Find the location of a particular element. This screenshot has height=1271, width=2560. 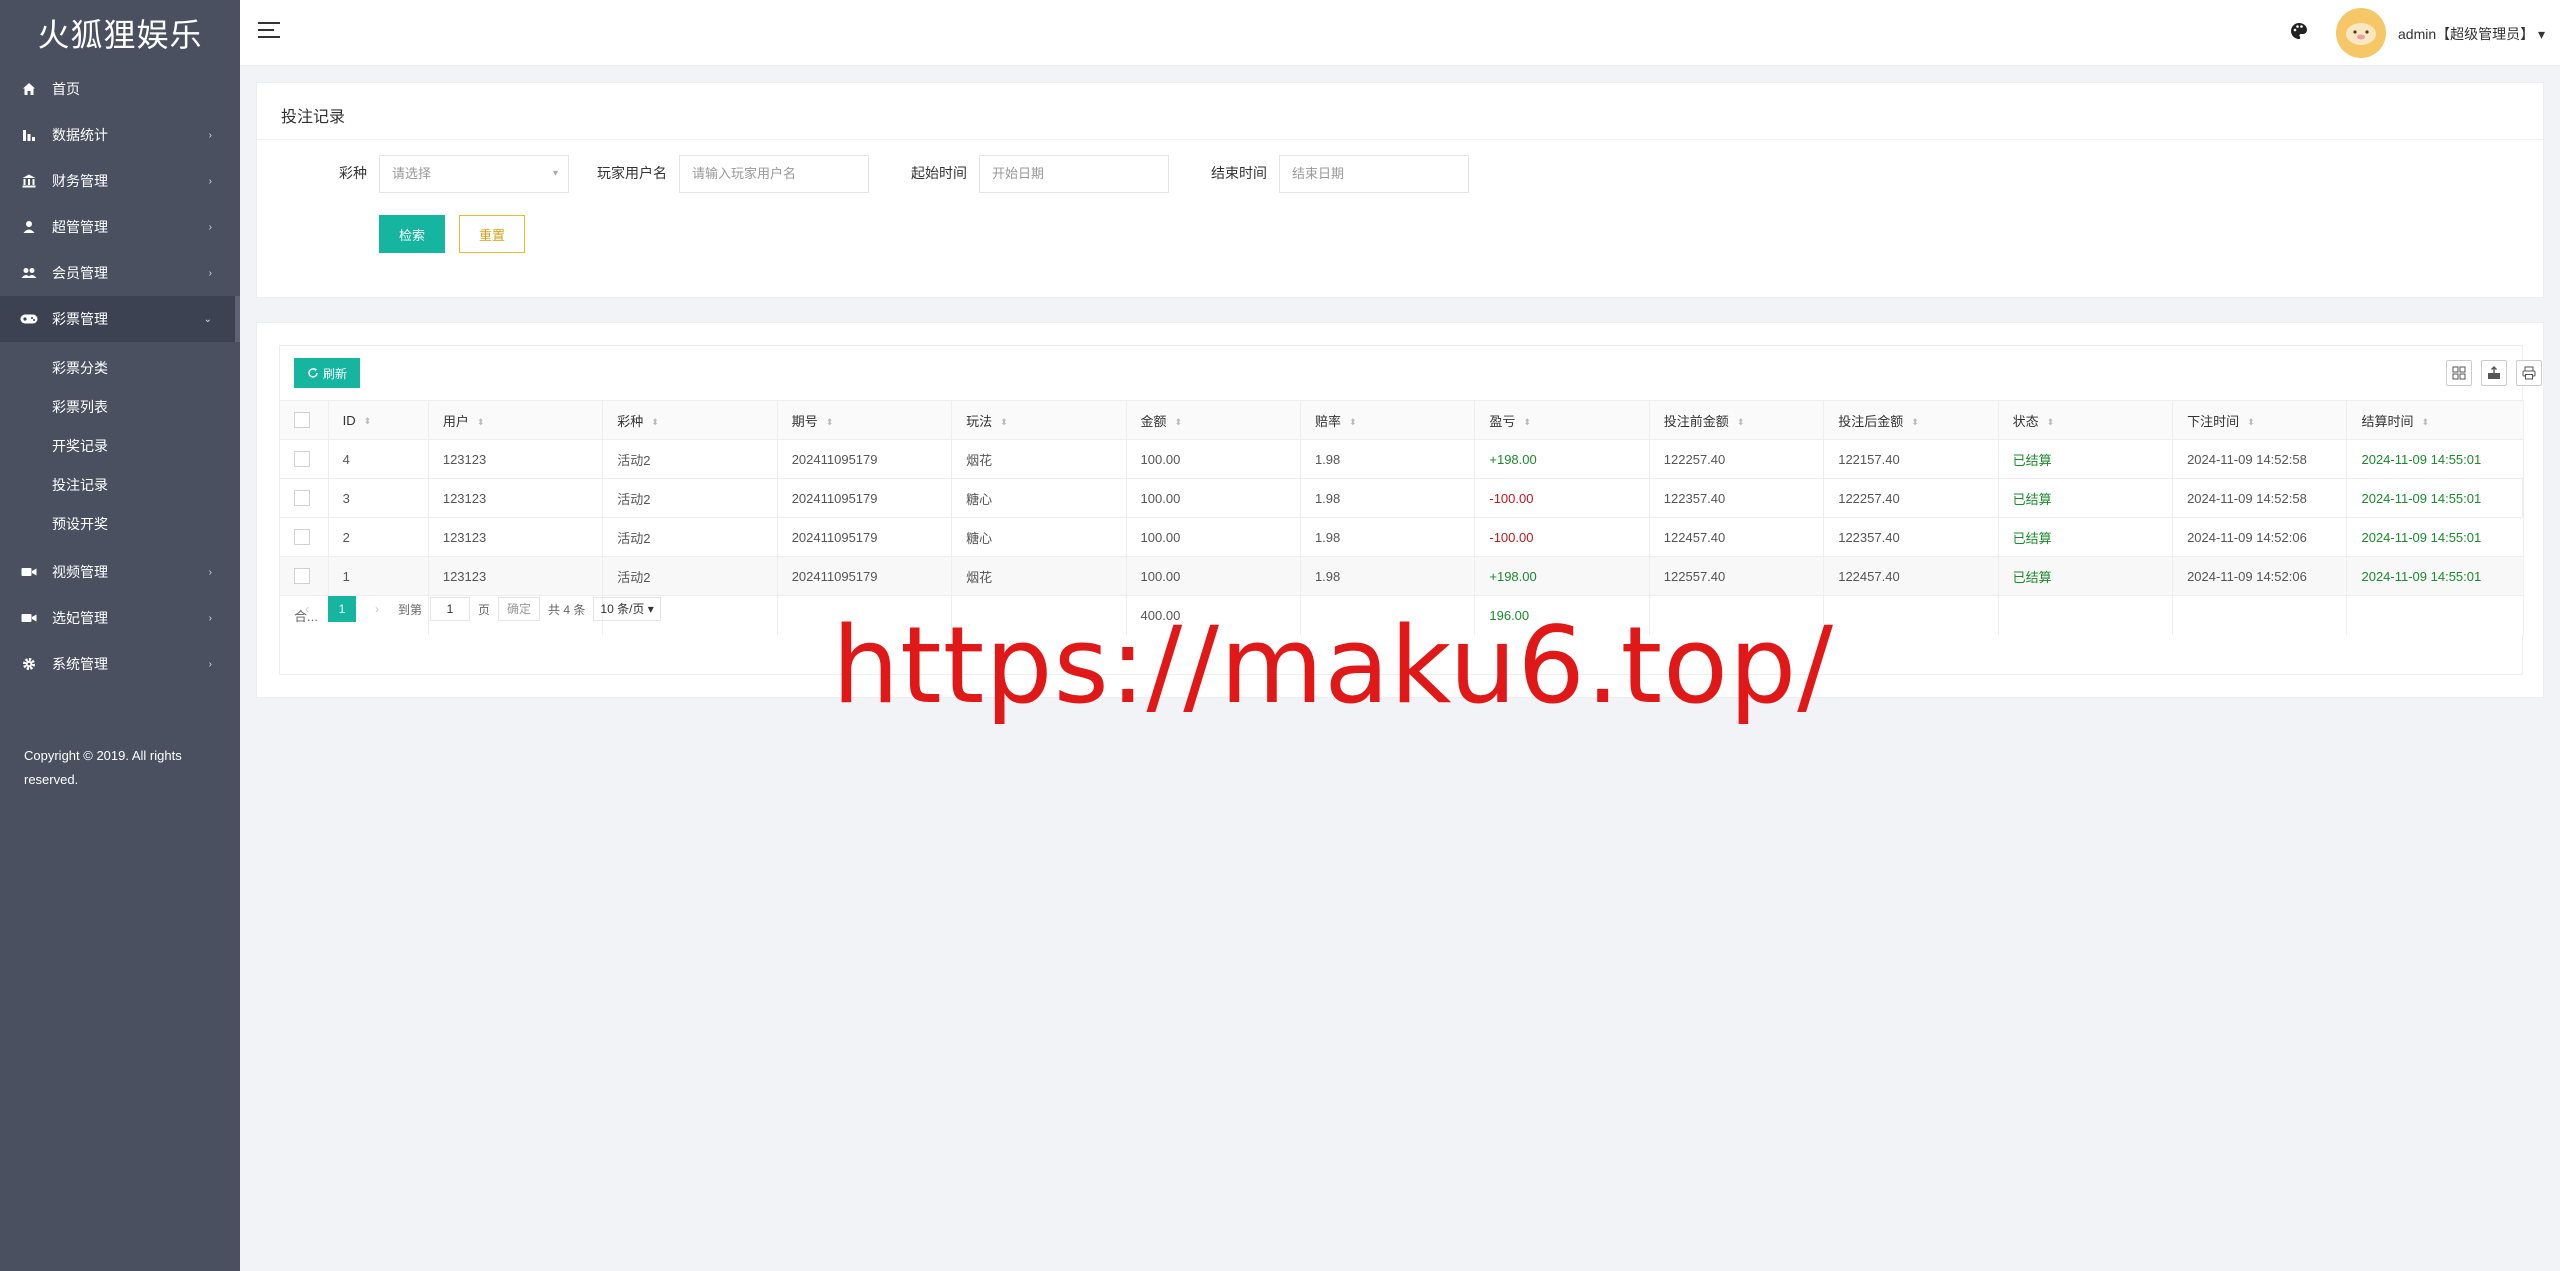

select-all-checkbox is located at coordinates (302, 420).